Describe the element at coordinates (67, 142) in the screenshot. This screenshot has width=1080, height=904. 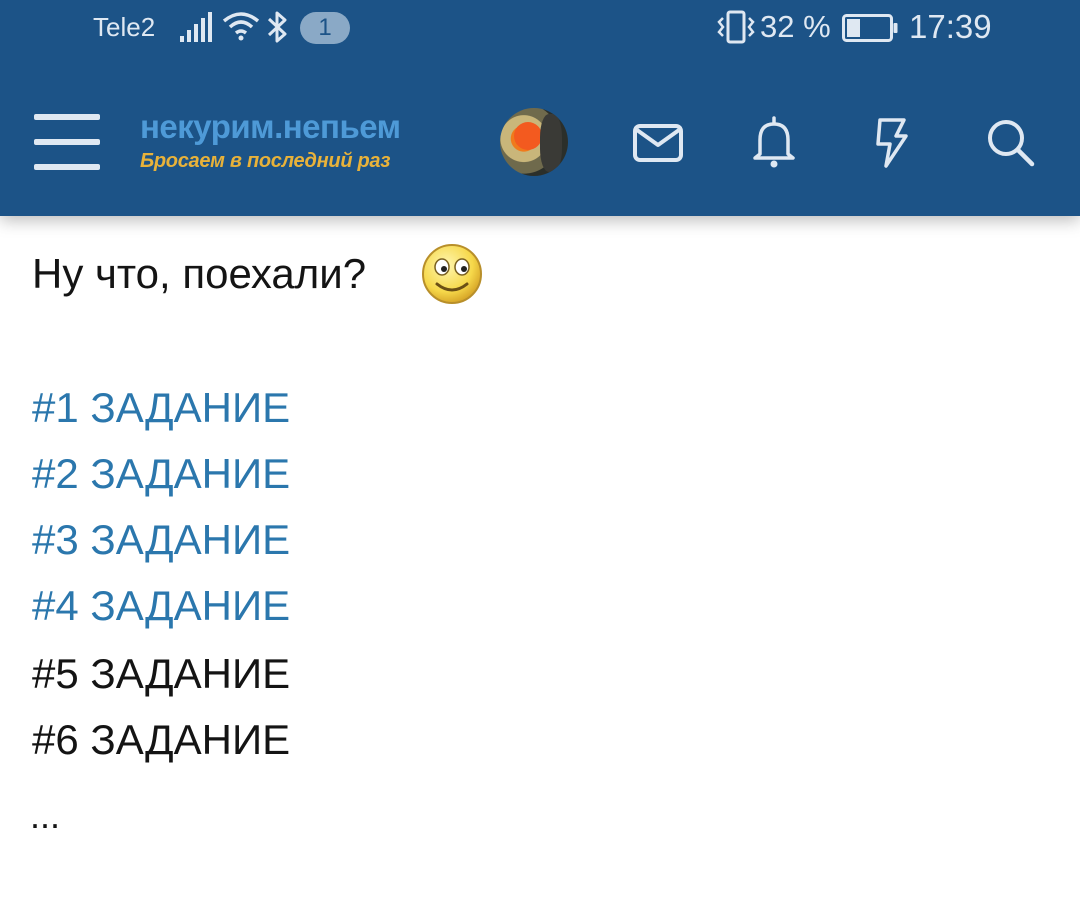
I see `menu-icon` at that location.